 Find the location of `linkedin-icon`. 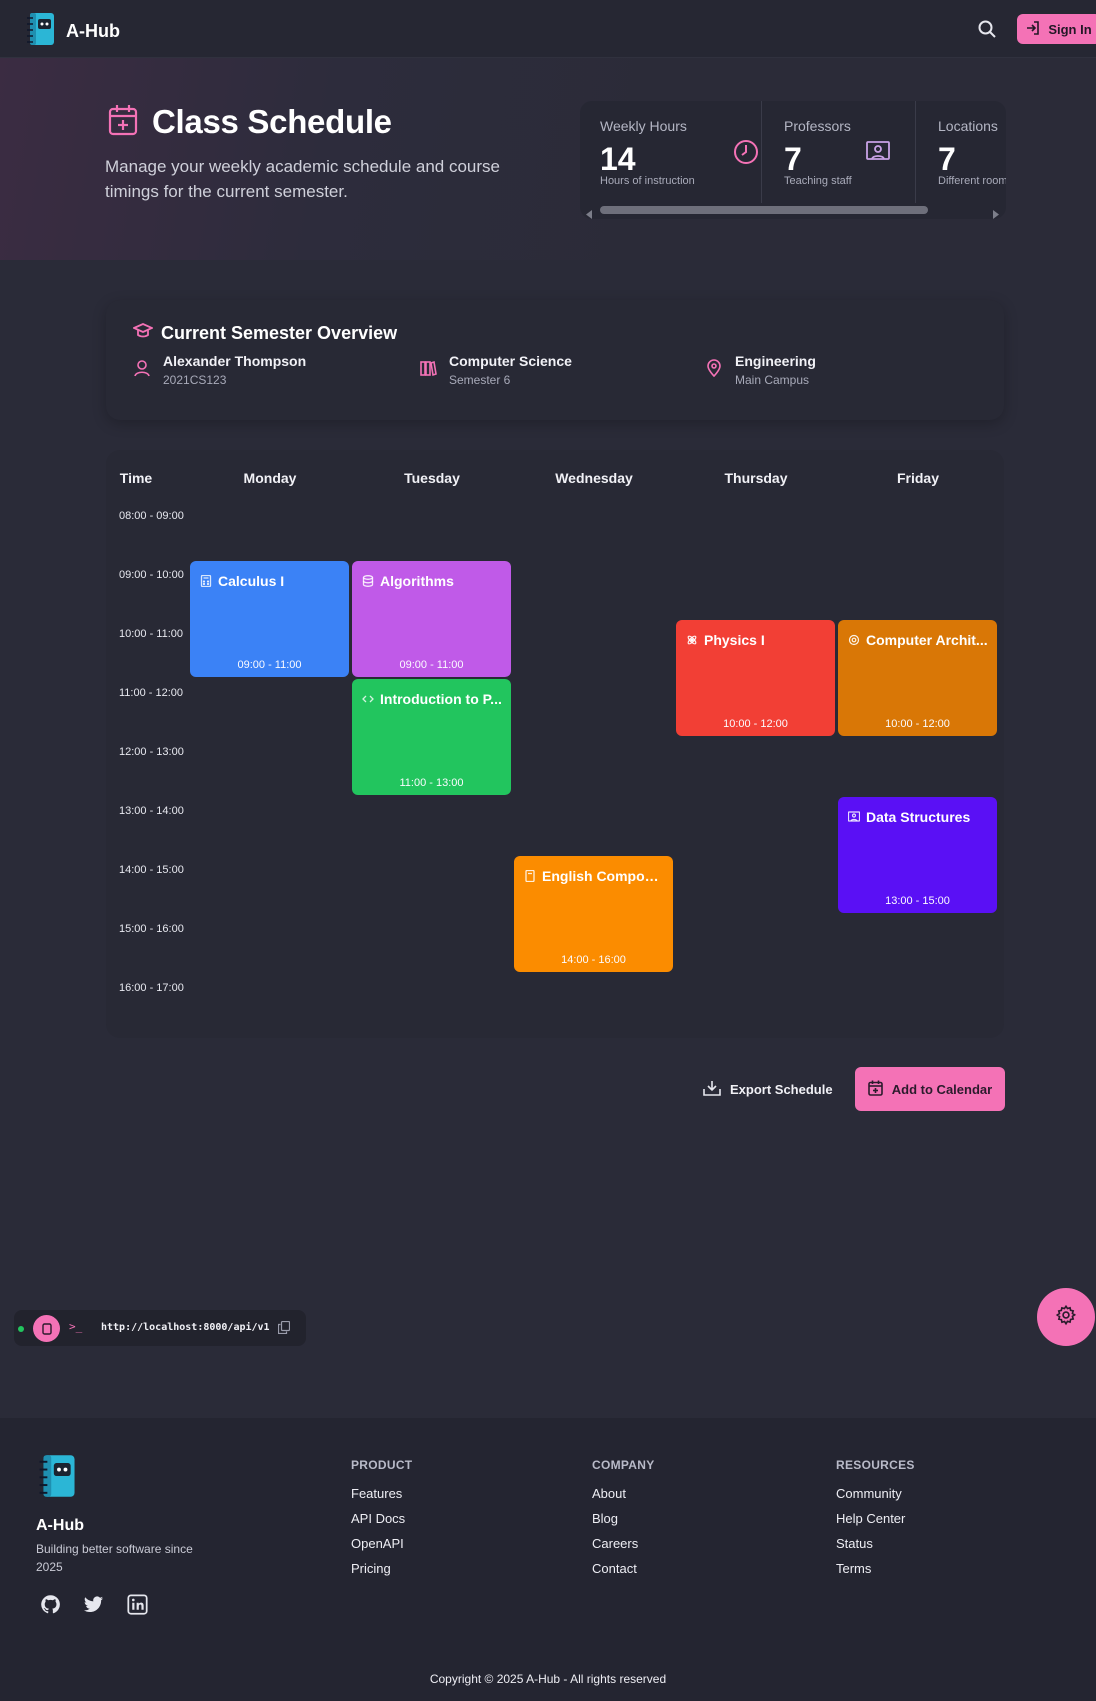

linkedin-icon is located at coordinates (138, 1605).